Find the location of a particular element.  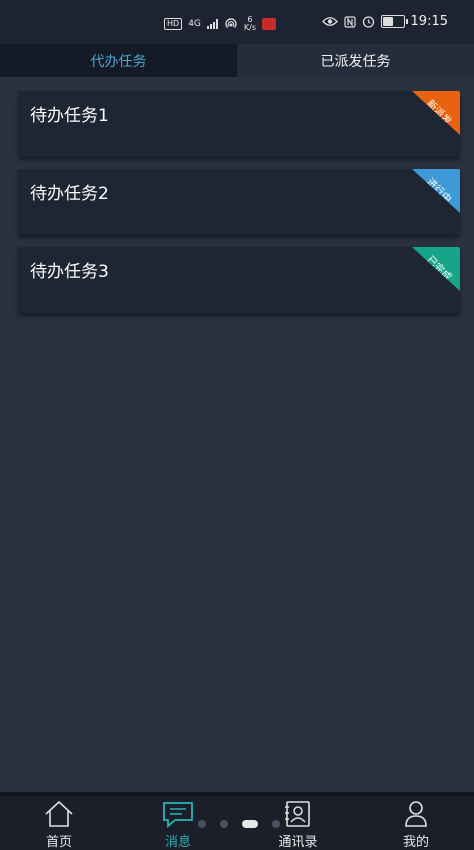

status-badge: 已完成 is located at coordinates (439, 269).